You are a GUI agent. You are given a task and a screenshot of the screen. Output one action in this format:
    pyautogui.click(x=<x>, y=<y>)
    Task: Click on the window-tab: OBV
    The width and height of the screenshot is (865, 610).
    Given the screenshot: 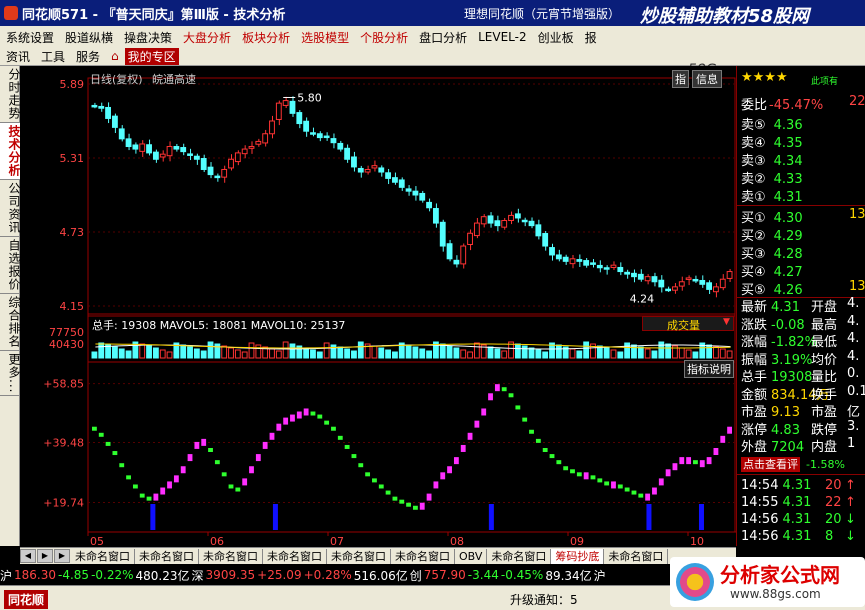 What is the action you would take?
    pyautogui.click(x=471, y=556)
    